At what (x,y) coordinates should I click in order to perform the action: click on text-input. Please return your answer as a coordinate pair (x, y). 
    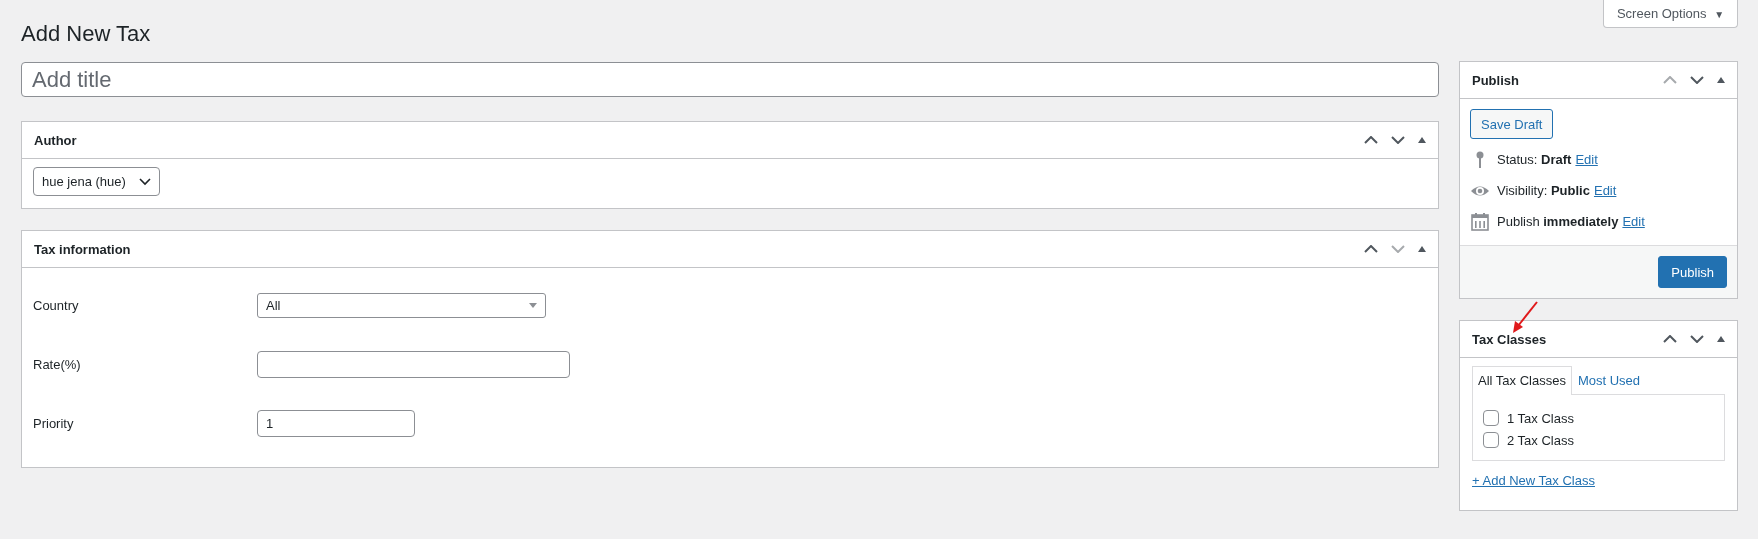
    Looking at the image, I should click on (413, 364).